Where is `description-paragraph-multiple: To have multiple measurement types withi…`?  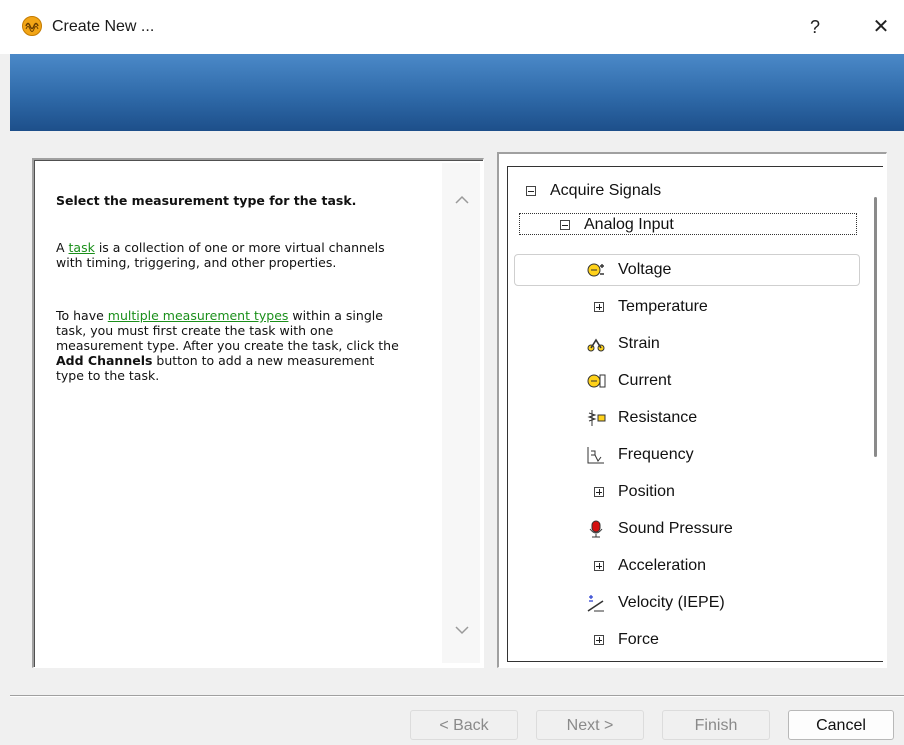 description-paragraph-multiple: To have multiple measurement types withi… is located at coordinates (231, 345).